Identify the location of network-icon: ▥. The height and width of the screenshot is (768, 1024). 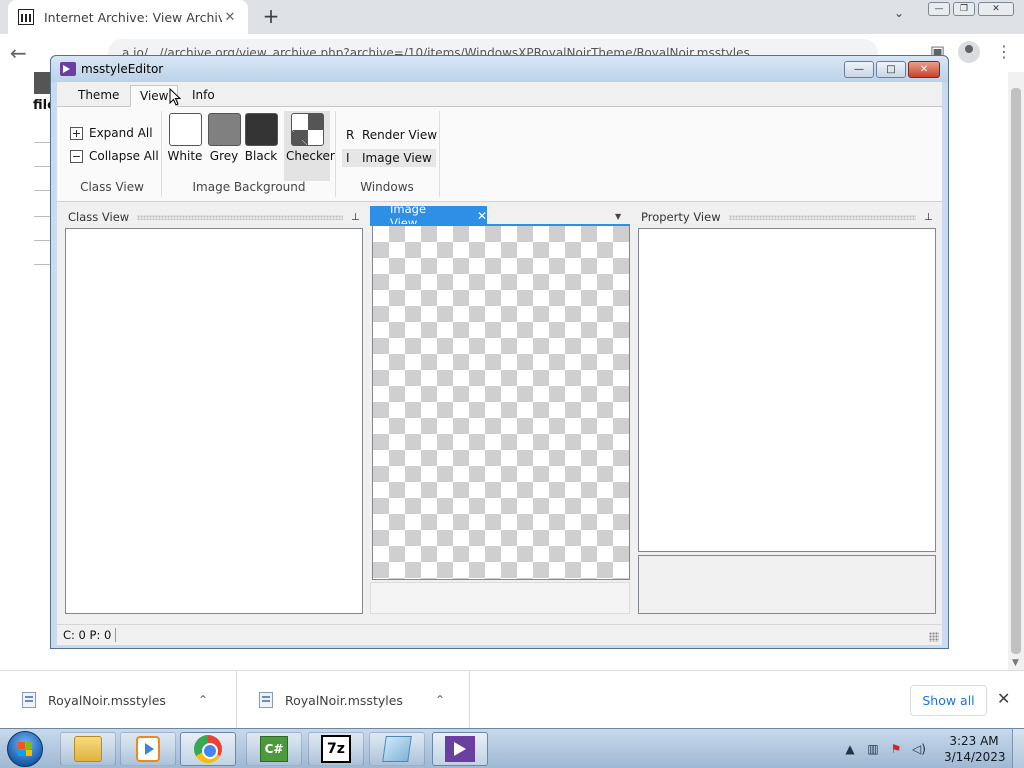
(873, 749).